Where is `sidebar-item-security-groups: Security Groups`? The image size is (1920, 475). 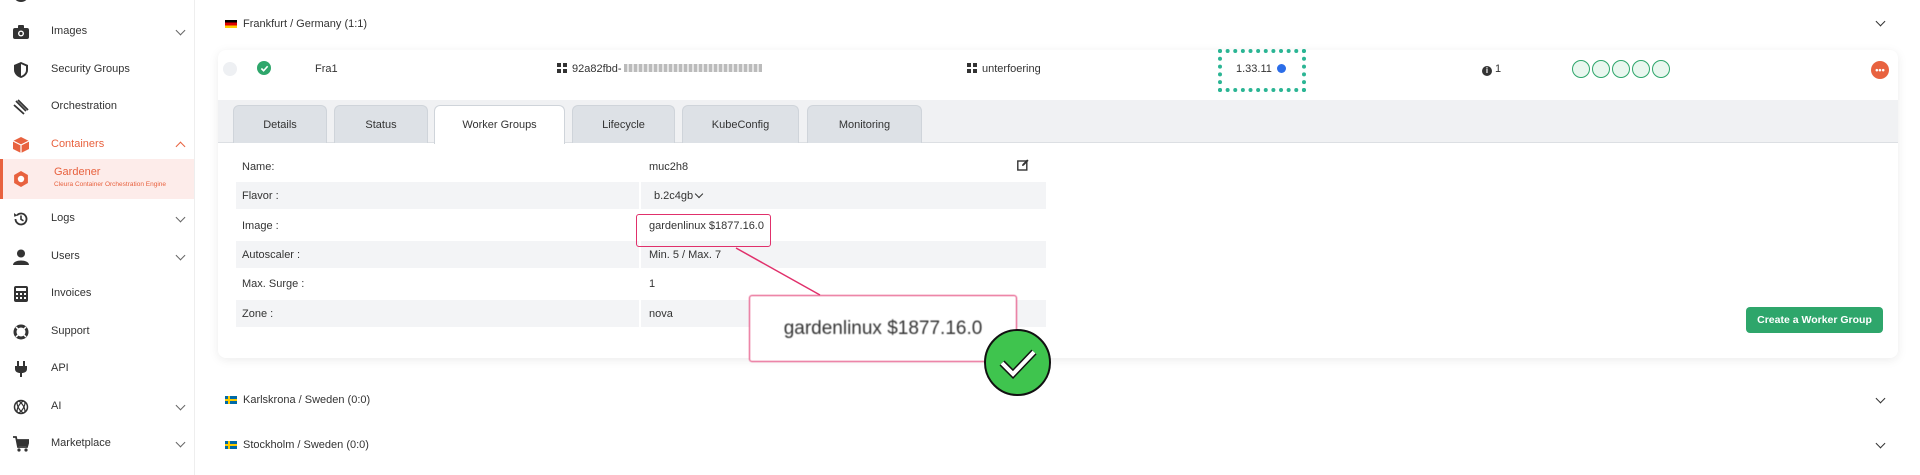 sidebar-item-security-groups: Security Groups is located at coordinates (97, 69).